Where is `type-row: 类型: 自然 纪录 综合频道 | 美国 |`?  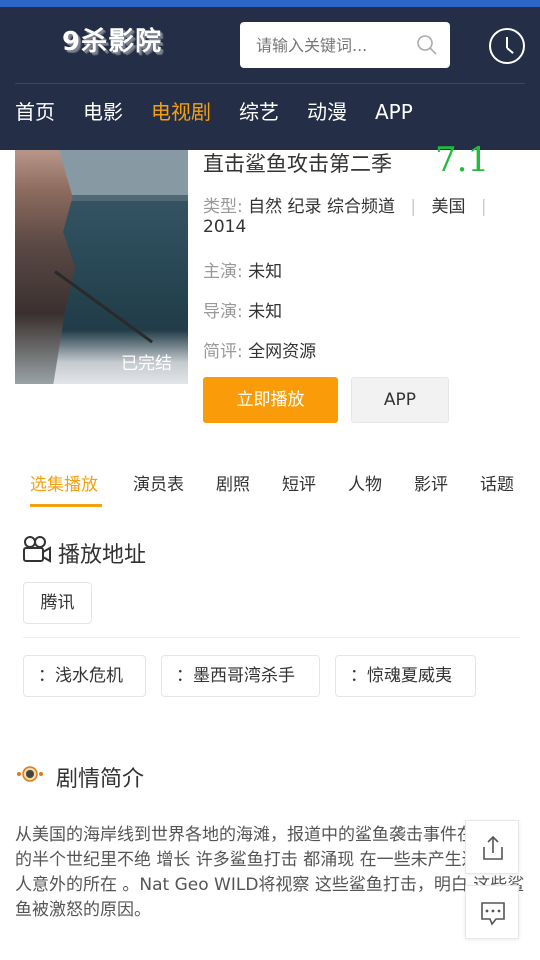 type-row: 类型: 自然 纪录 综合频道 | 美国 | is located at coordinates (350, 204).